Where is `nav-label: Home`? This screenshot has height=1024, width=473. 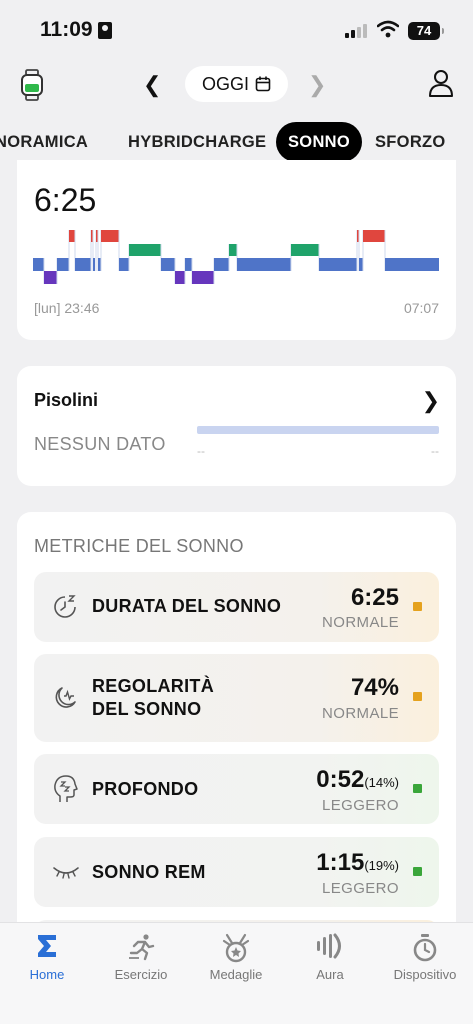 nav-label: Home is located at coordinates (47, 974).